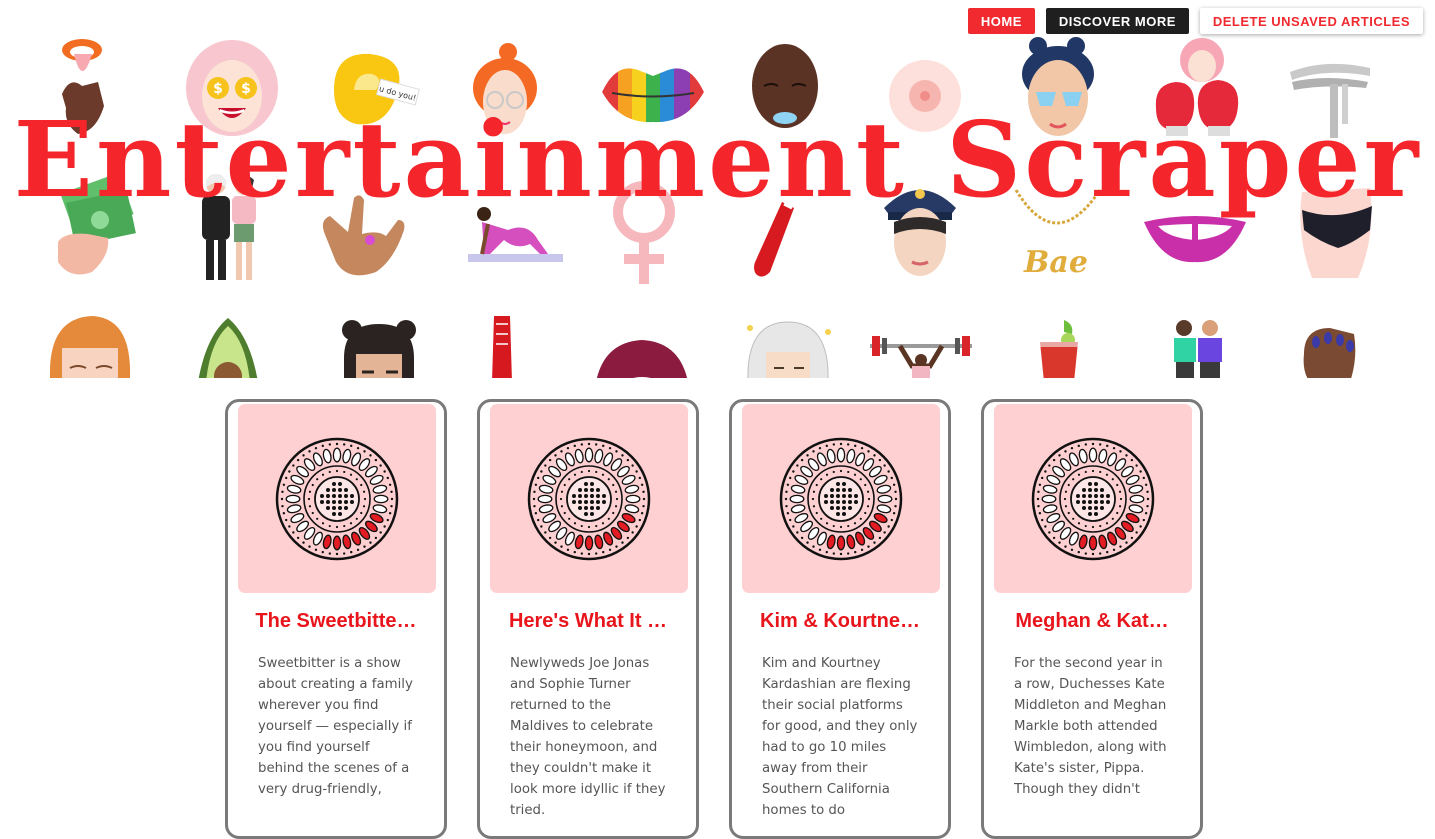 This screenshot has width=1435, height=839. Describe the element at coordinates (789, 349) in the screenshot. I see `astronaut-sticker` at that location.